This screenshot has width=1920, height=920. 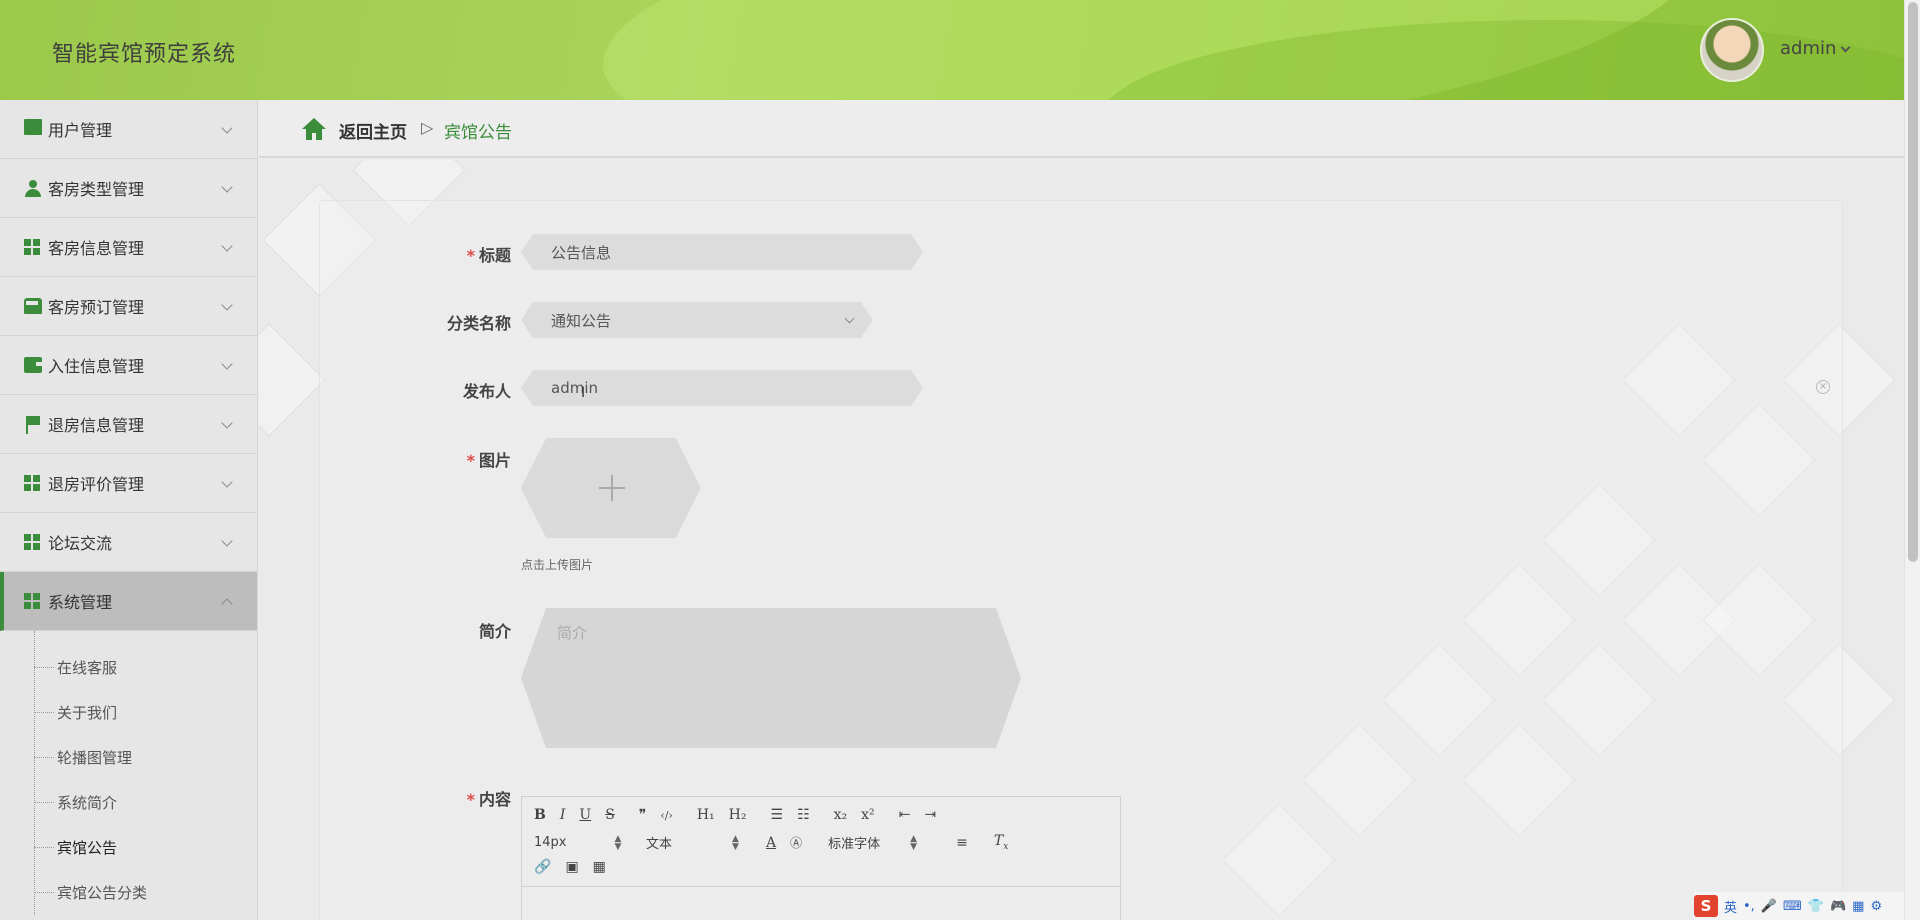 I want to click on plus-icon, so click(x=612, y=488).